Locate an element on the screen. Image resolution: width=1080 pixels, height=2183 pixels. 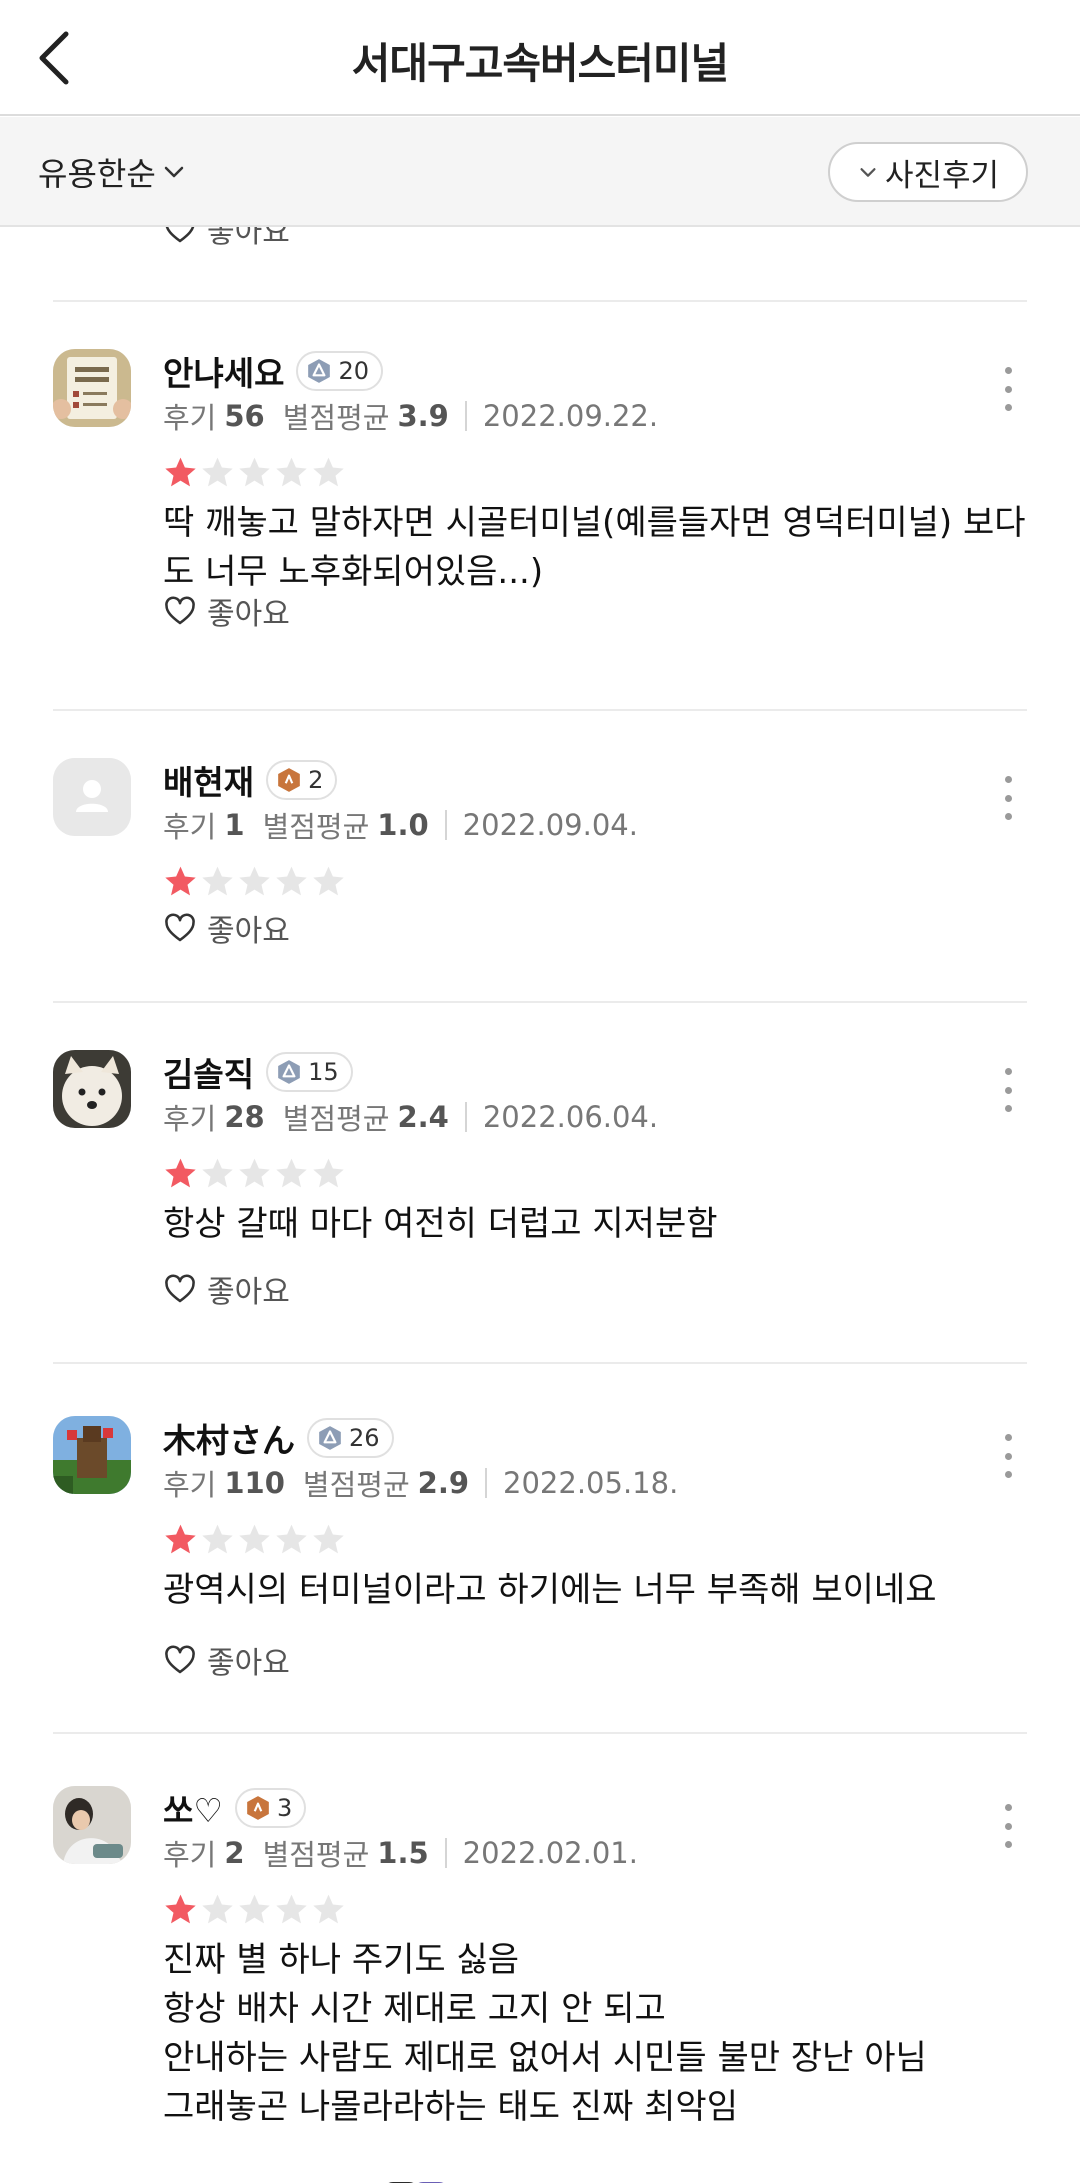
review-count: 110 is located at coordinates (254, 1483).